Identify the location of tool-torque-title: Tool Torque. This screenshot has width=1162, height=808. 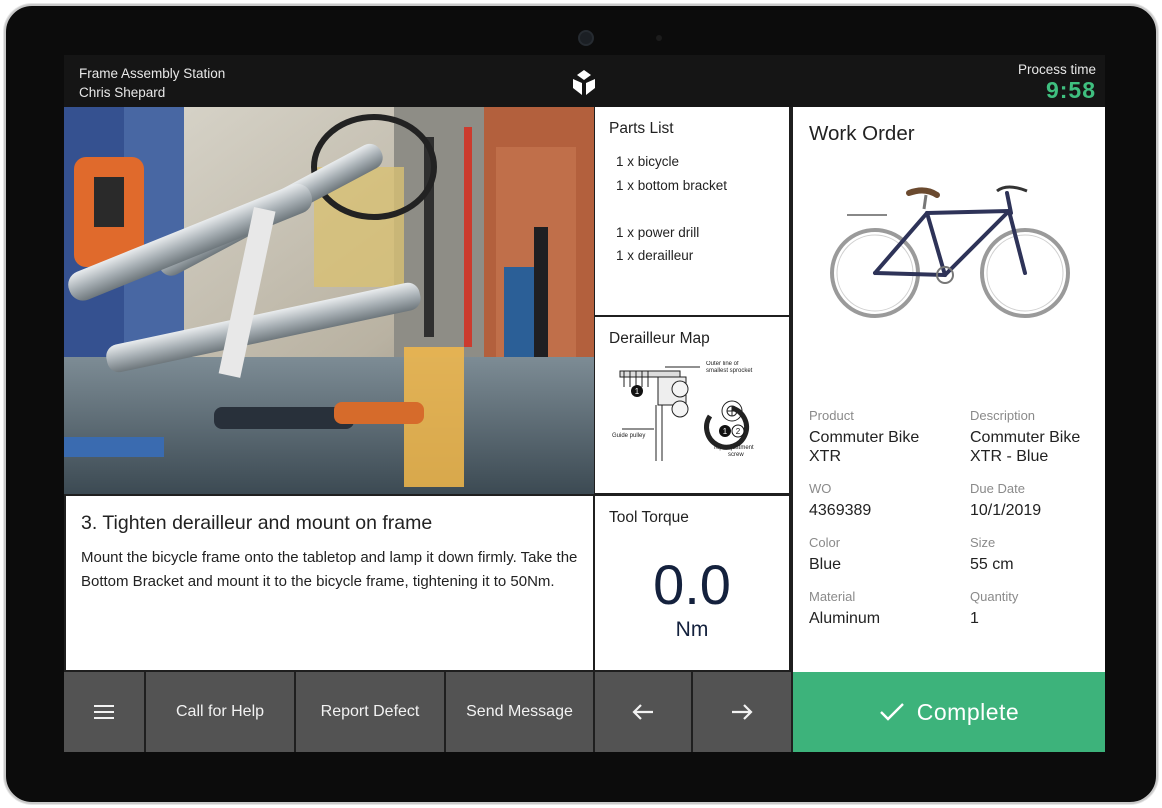
(649, 517).